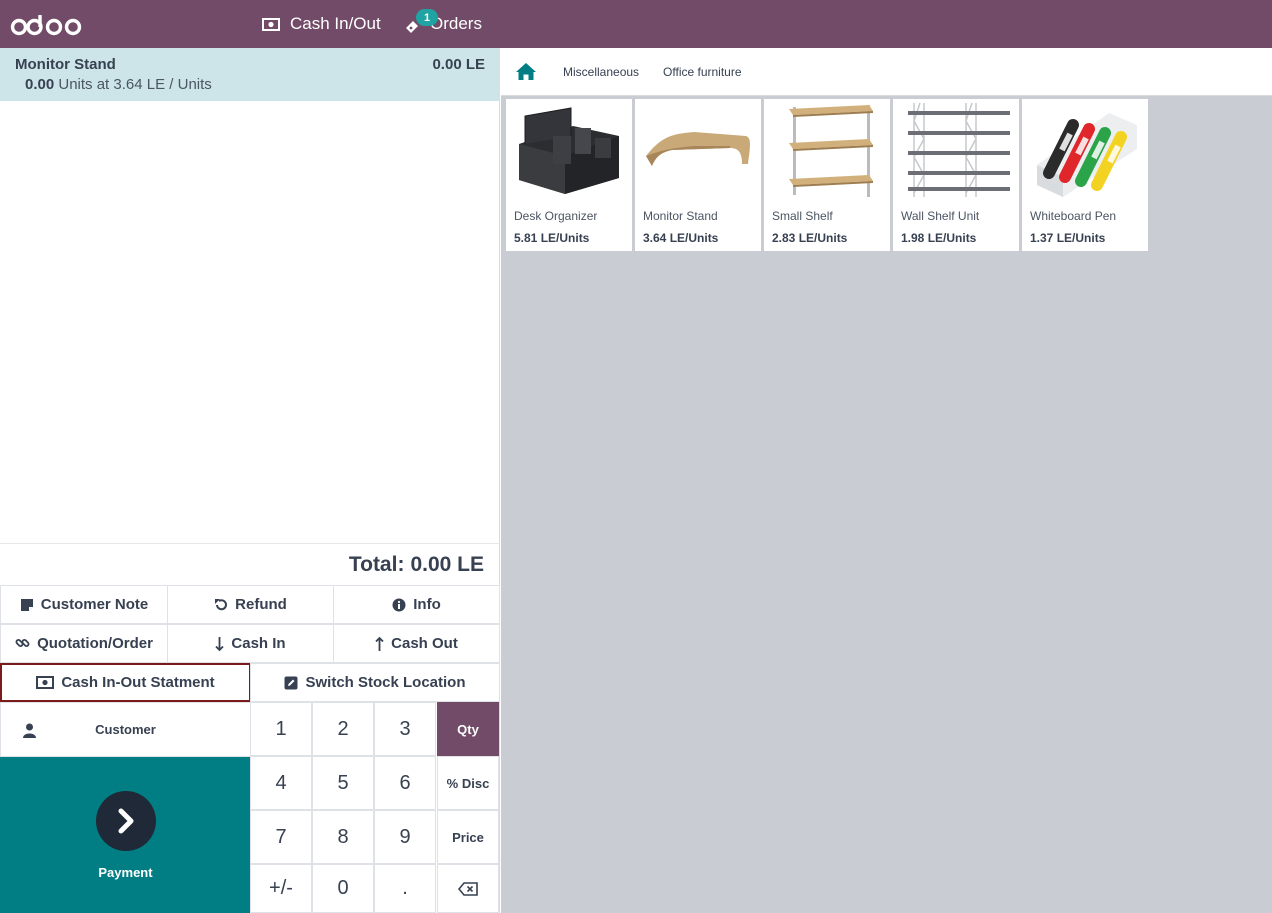 This screenshot has width=1272, height=913. What do you see at coordinates (261, 604) in the screenshot?
I see `refund-label: Refund` at bounding box center [261, 604].